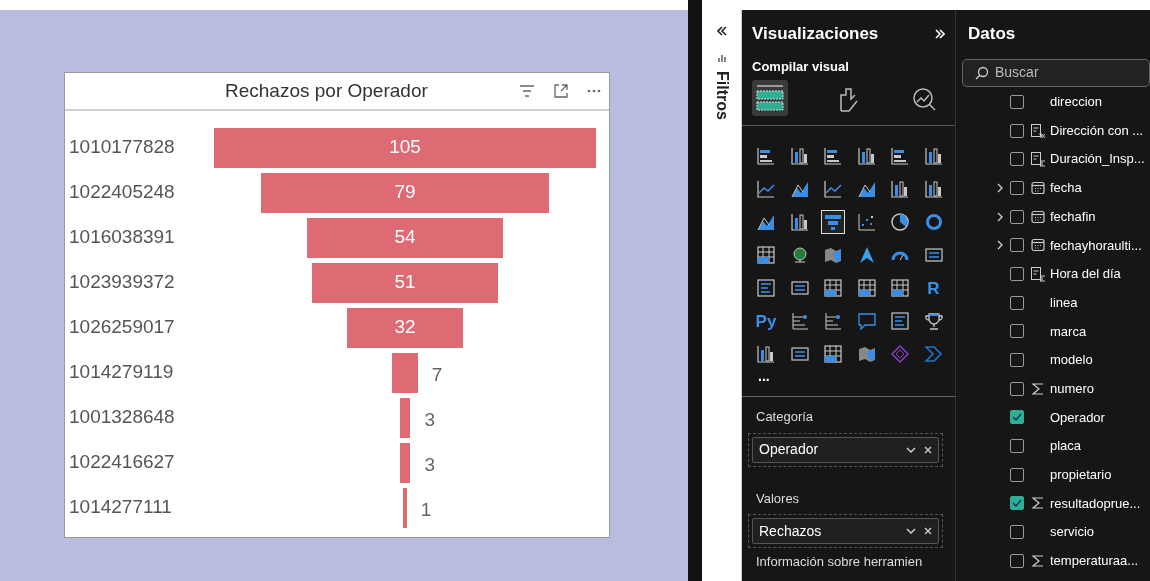 This screenshot has width=1150, height=581. I want to click on field-name: numero, so click(1072, 388).